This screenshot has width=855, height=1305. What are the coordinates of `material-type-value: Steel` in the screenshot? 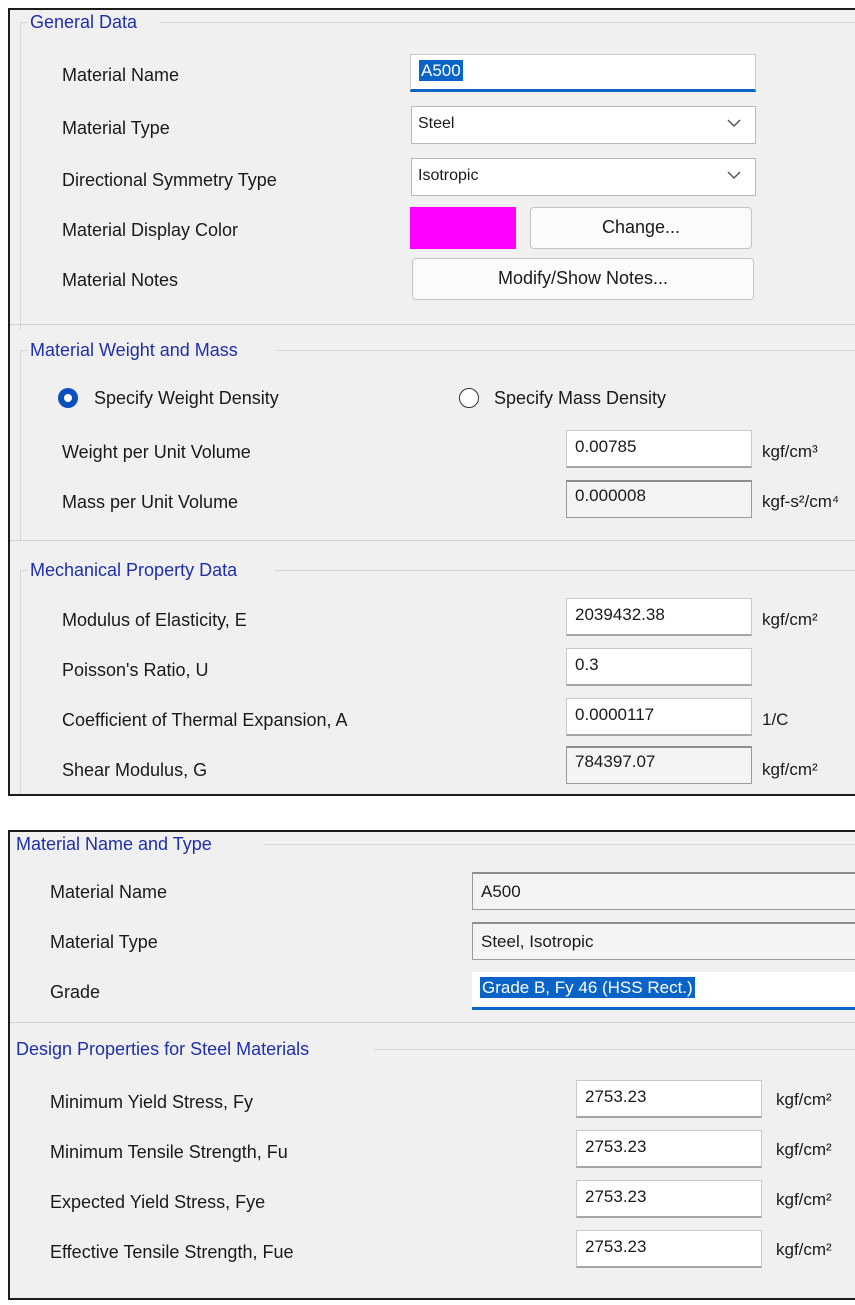 It's located at (436, 123).